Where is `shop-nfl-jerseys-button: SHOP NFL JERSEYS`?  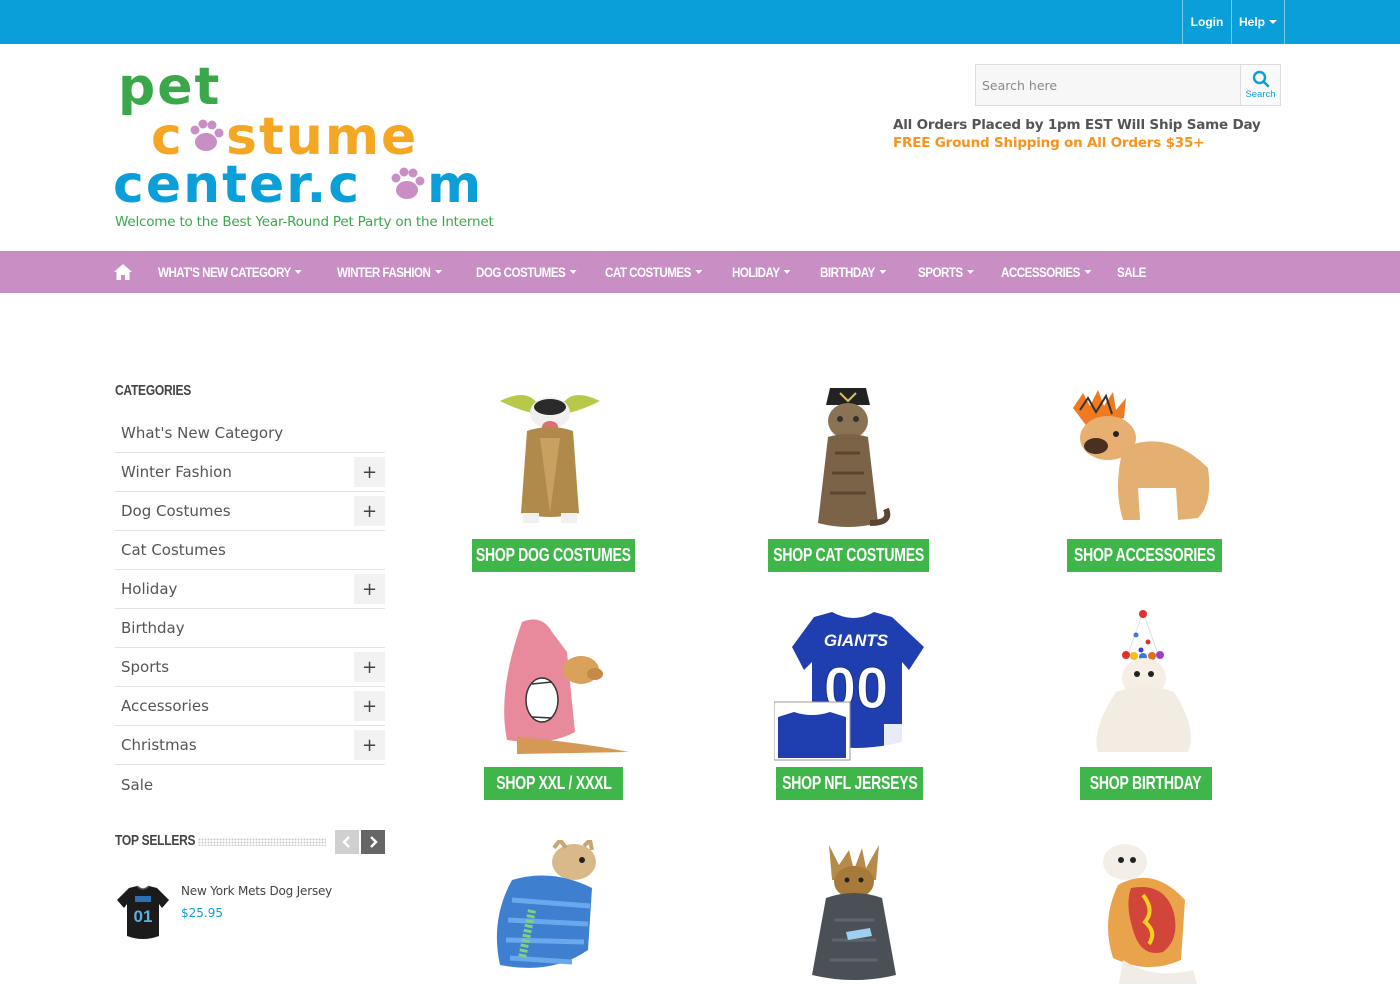 shop-nfl-jerseys-button: SHOP NFL JERSEYS is located at coordinates (849, 783).